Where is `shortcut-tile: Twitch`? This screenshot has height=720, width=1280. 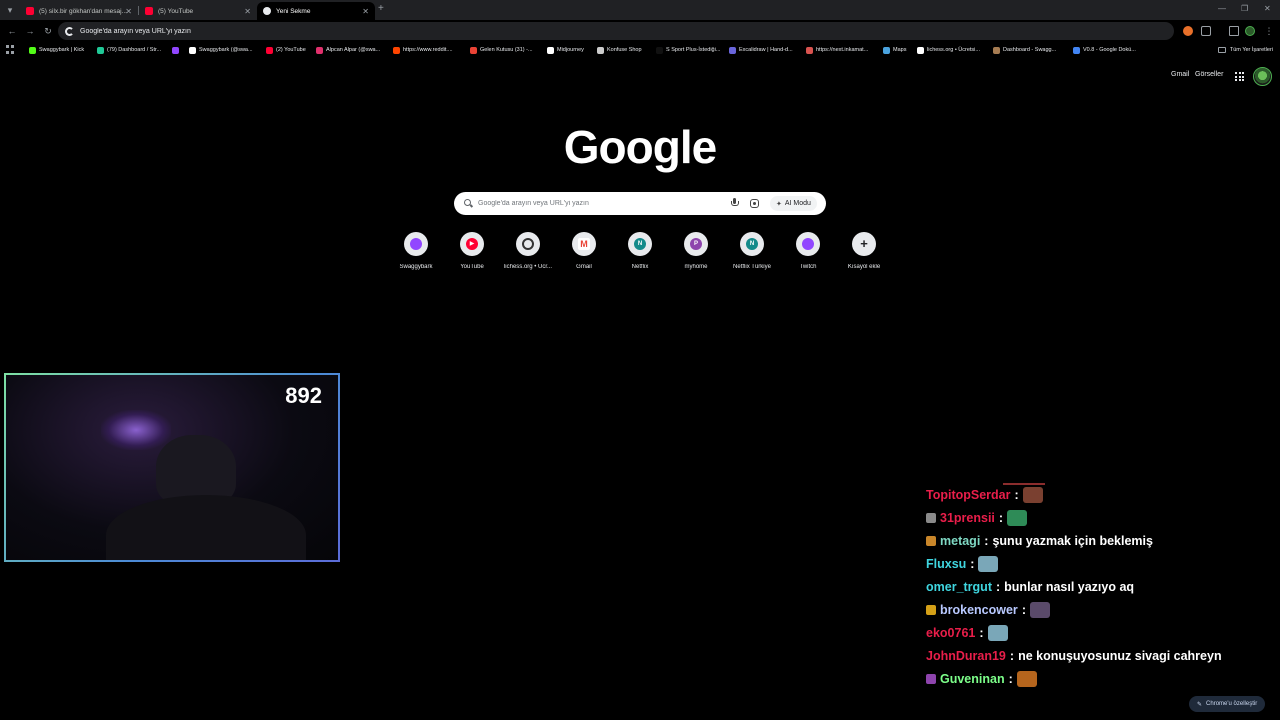
shortcut-tile: Twitch is located at coordinates (808, 251).